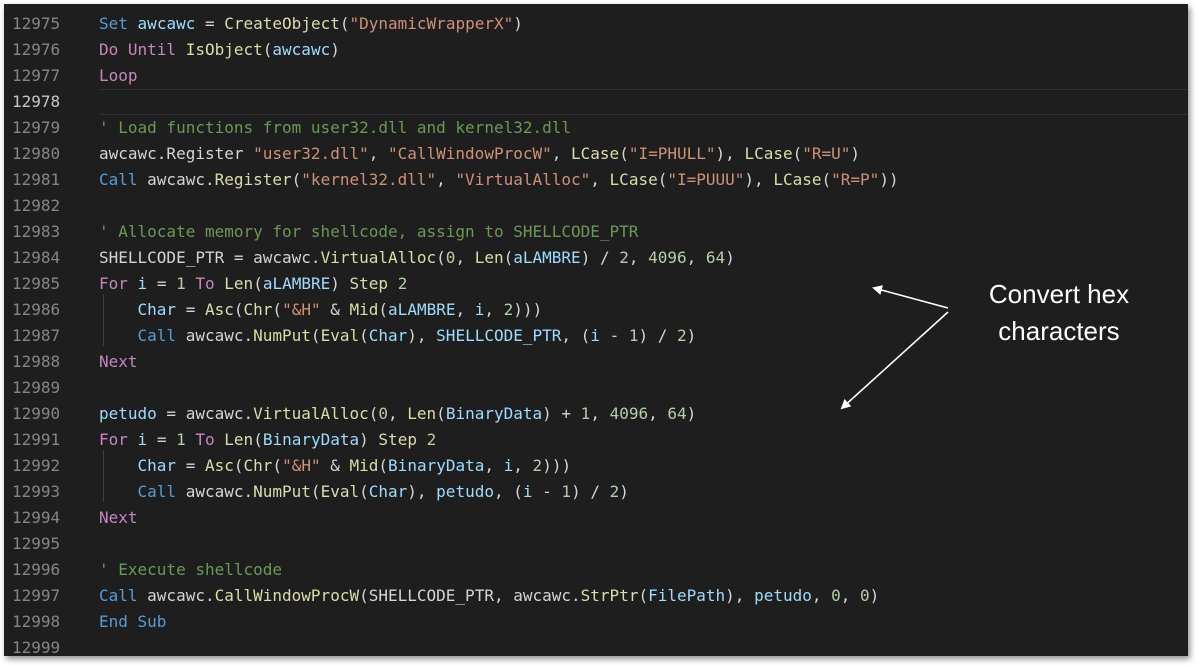 The height and width of the screenshot is (665, 1200). What do you see at coordinates (894, 360) in the screenshot?
I see `arrow-to-second-loop` at bounding box center [894, 360].